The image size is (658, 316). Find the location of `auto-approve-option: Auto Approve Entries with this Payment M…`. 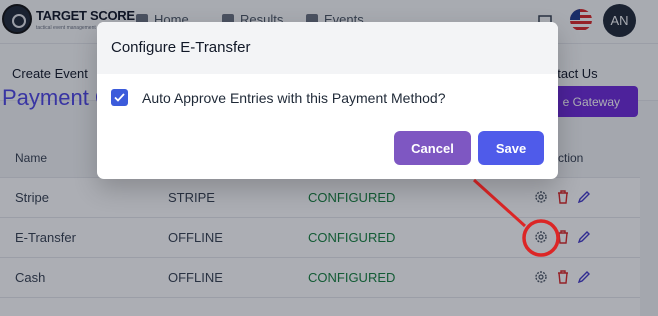

auto-approve-option: Auto Approve Entries with this Payment M… is located at coordinates (278, 97).